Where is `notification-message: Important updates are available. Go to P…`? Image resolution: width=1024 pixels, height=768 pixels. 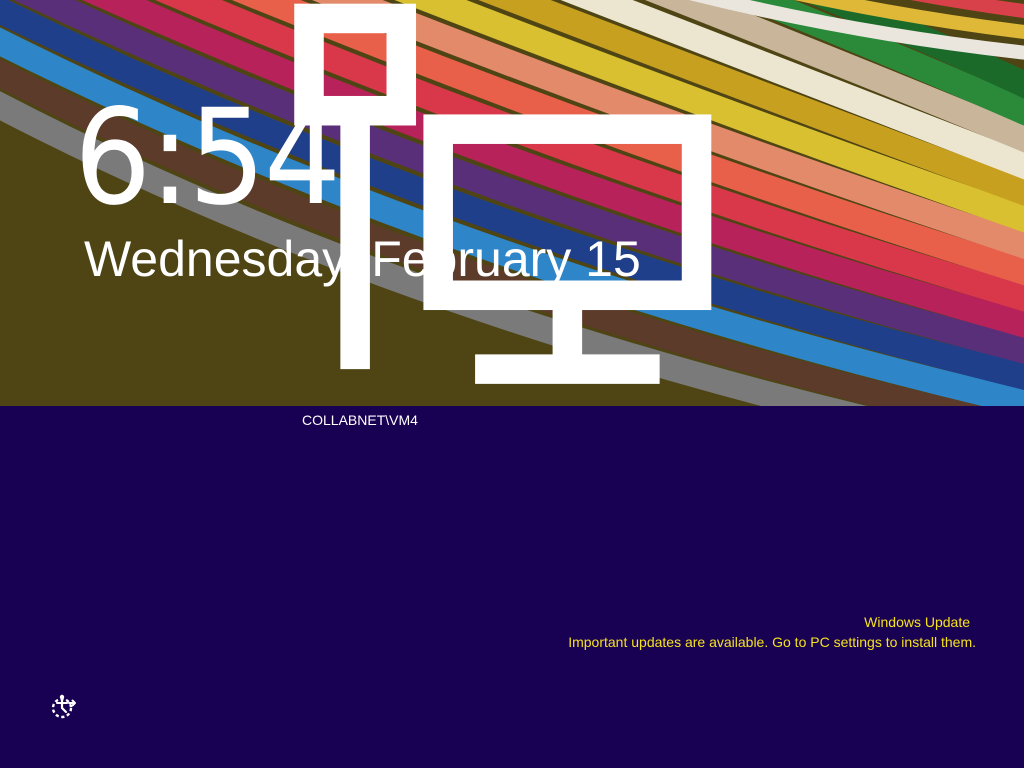
notification-message: Important updates are available. Go to P… is located at coordinates (772, 642).